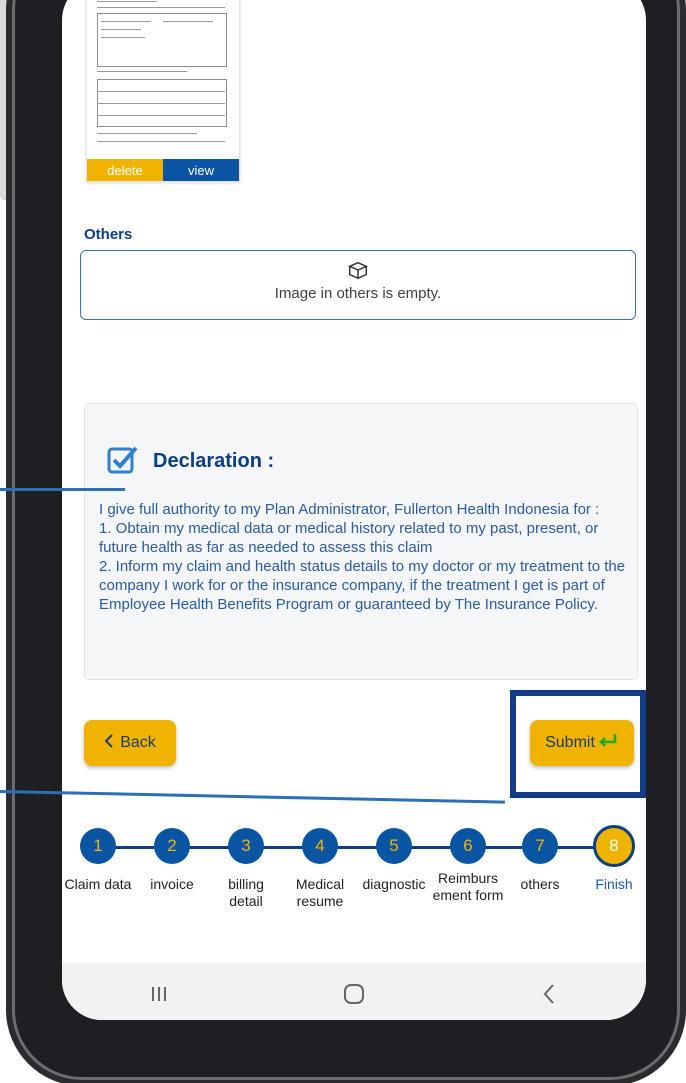 The image size is (686, 1083). I want to click on step-diagnostic: 5 diagnostic, so click(394, 860).